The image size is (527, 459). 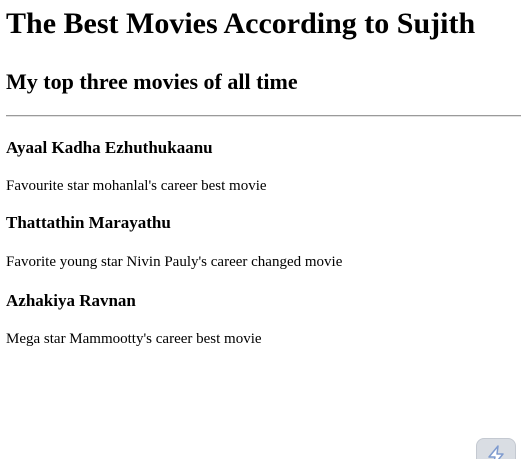 I want to click on divider, so click(x=263, y=116).